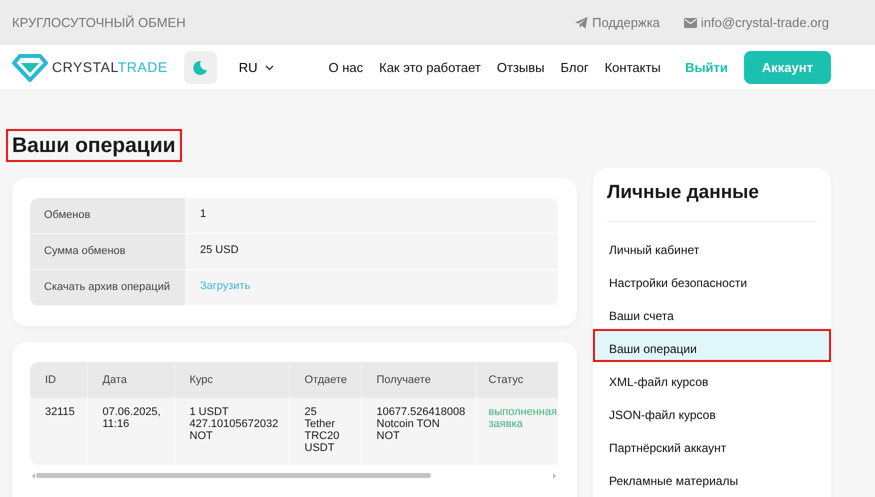 Image resolution: width=875 pixels, height=497 pixels. I want to click on sidebar-item: Ваши операции, so click(712, 345).